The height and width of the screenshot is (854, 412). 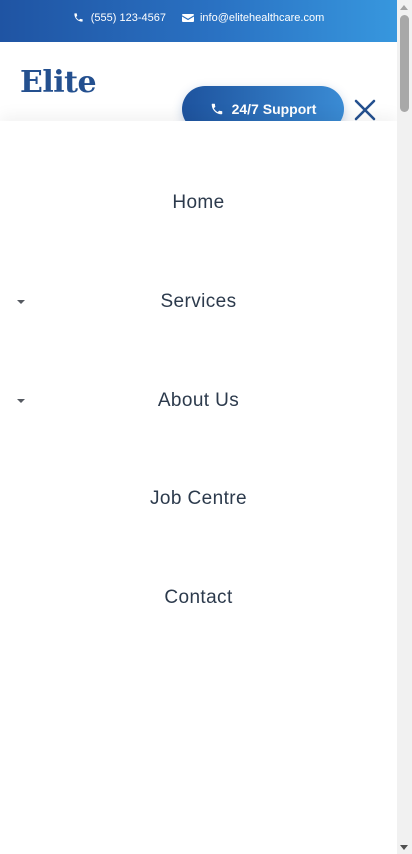 I want to click on scrollbar-thumb, so click(x=404, y=63).